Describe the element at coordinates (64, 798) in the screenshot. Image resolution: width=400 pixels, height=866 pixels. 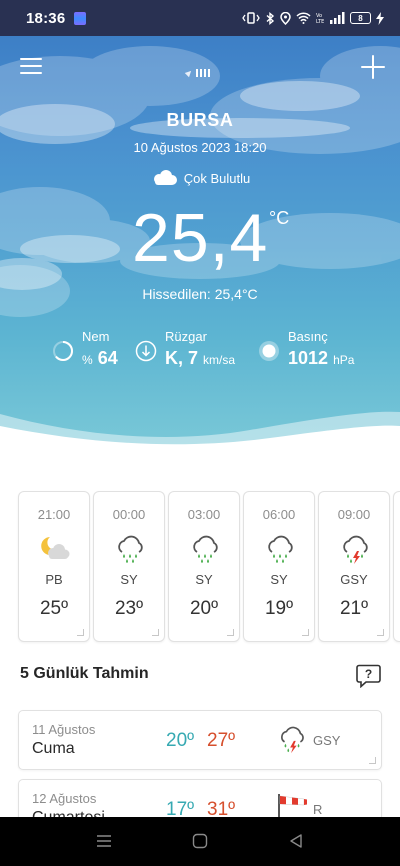
I see `day-date: 12 Ağustos` at that location.